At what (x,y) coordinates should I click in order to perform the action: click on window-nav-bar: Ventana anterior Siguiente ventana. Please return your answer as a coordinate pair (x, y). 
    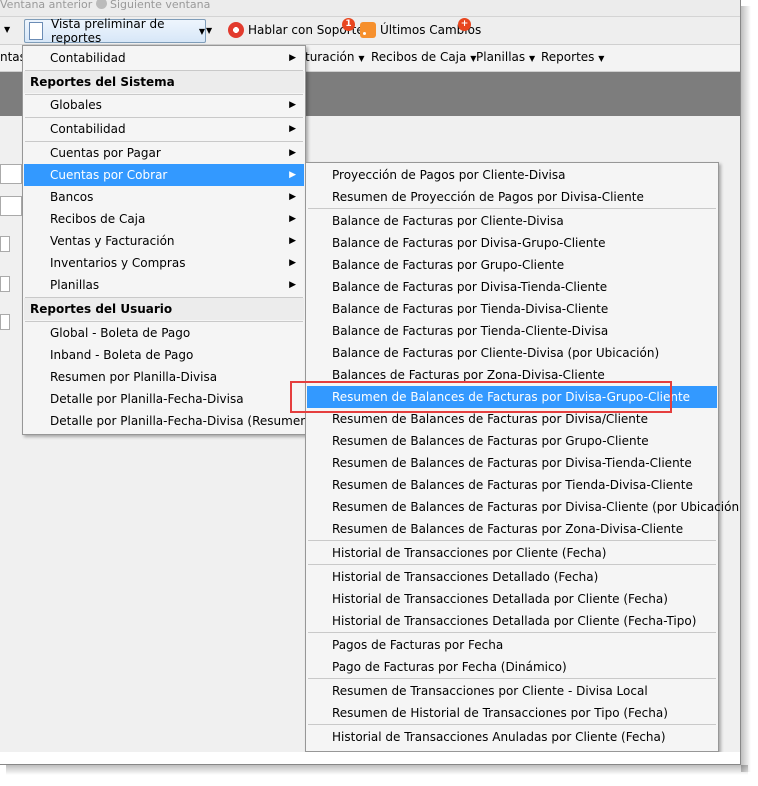
    Looking at the image, I should click on (370, 8).